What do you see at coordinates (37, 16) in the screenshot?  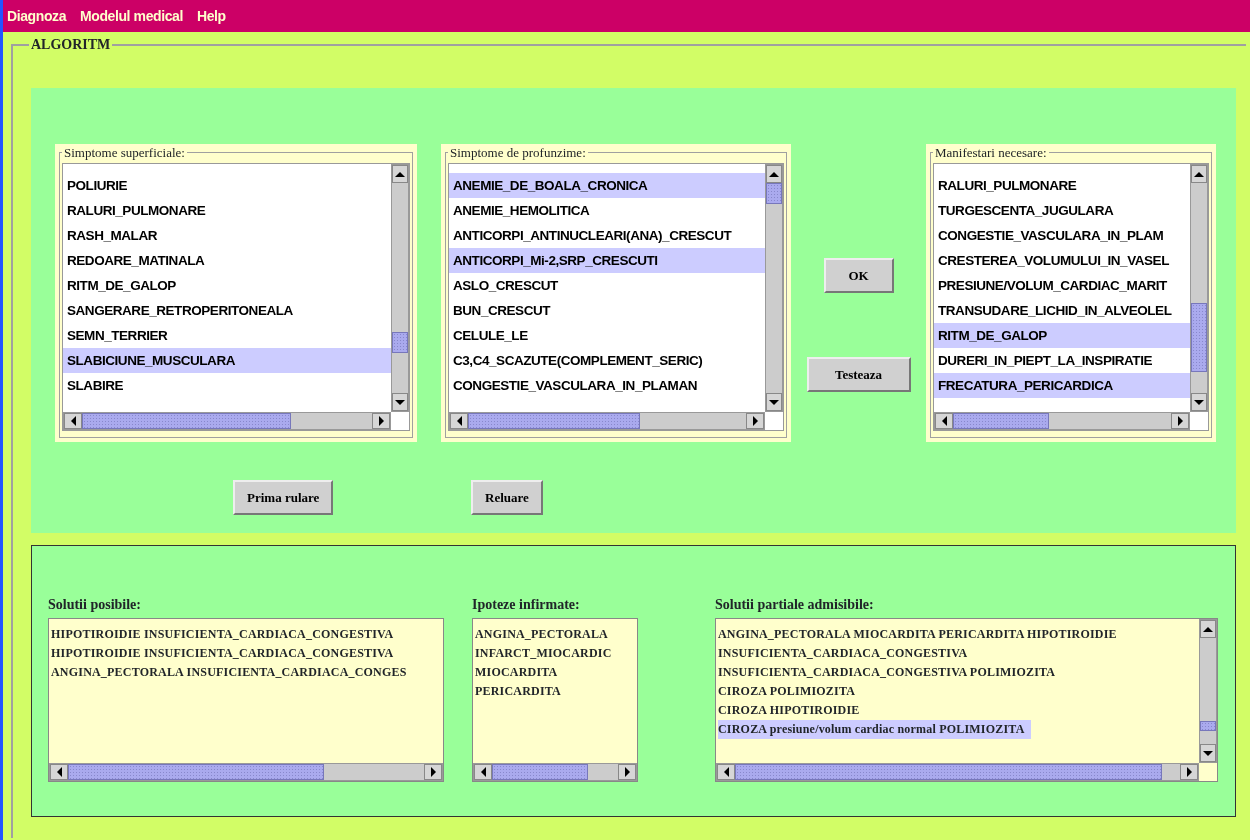 I see `menu-item: Diagnoza` at bounding box center [37, 16].